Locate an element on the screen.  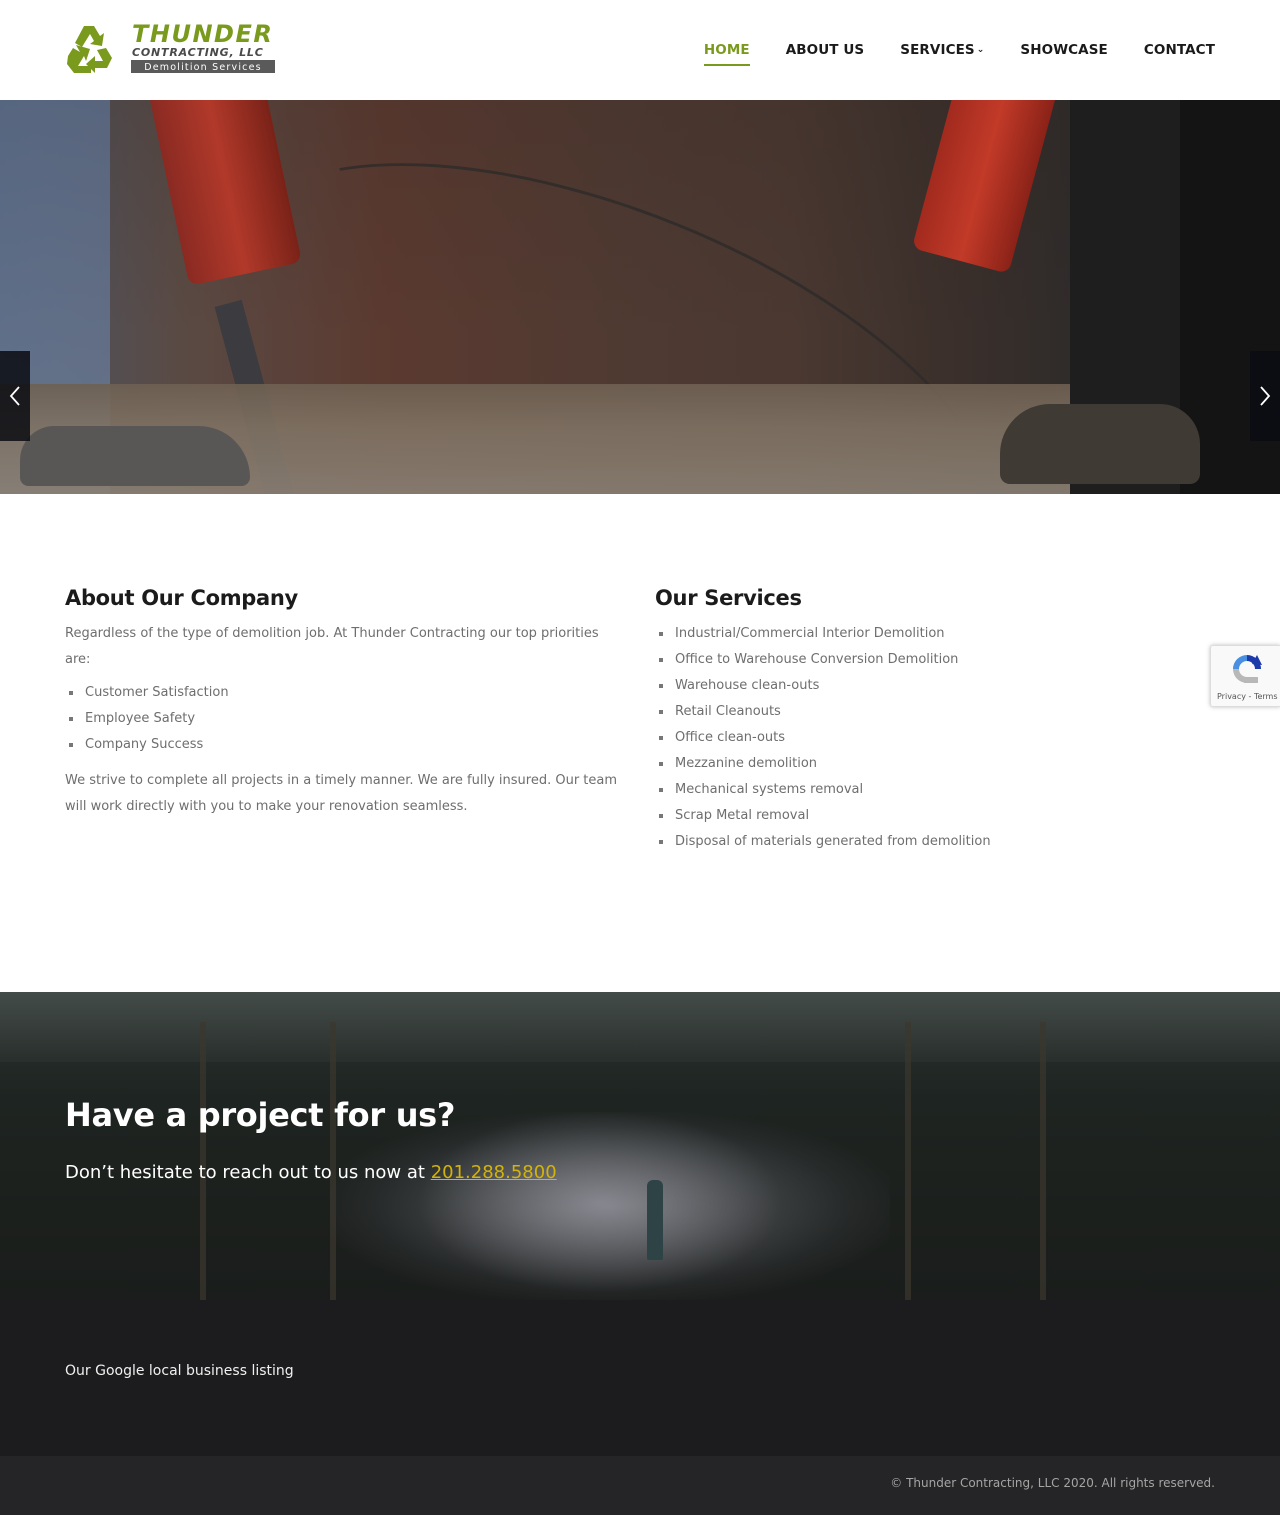
nav-about-us-label: ABOUT US is located at coordinates (825, 50).